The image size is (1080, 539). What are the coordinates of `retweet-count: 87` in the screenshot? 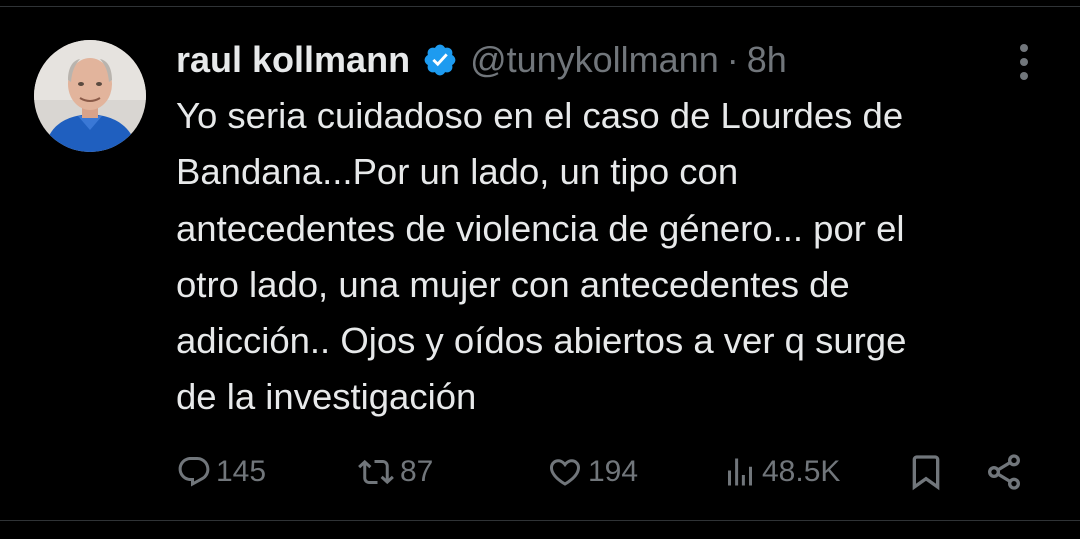 It's located at (417, 471).